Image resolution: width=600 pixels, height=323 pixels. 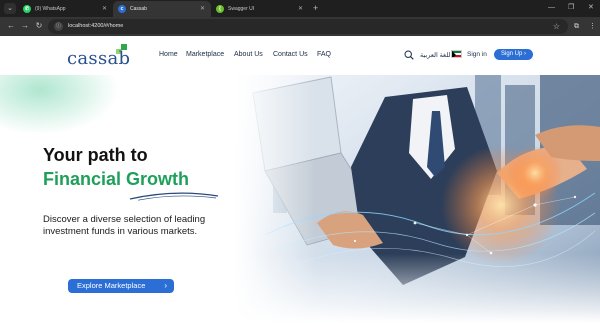 What do you see at coordinates (111, 285) in the screenshot?
I see `explore-marketplace-label: Explore Marketplace` at bounding box center [111, 285].